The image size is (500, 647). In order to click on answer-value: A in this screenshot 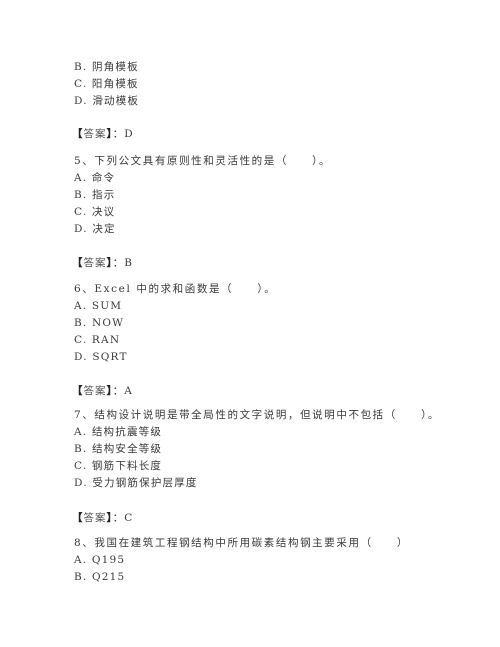, I will do `click(128, 391)`.